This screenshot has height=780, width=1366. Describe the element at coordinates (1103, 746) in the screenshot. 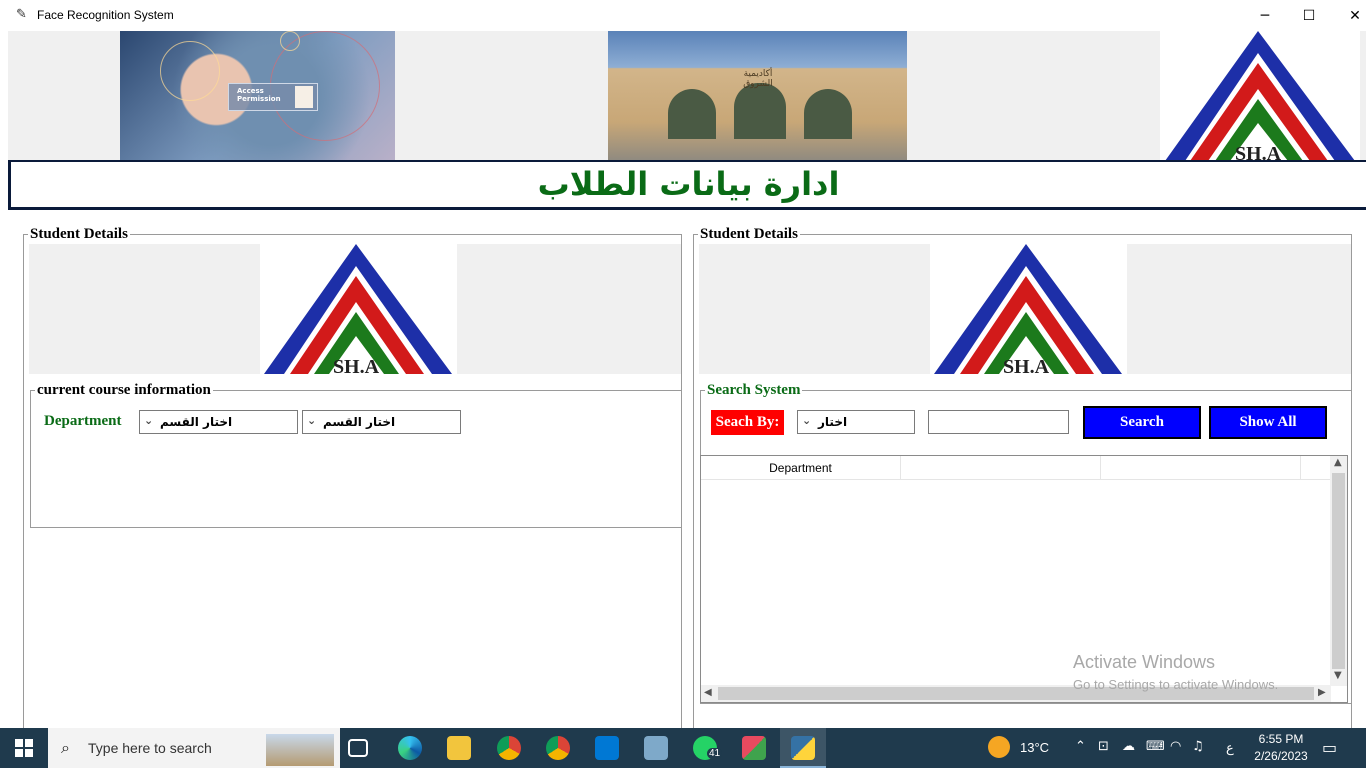

I see `meet-now-icon: ⊡` at that location.